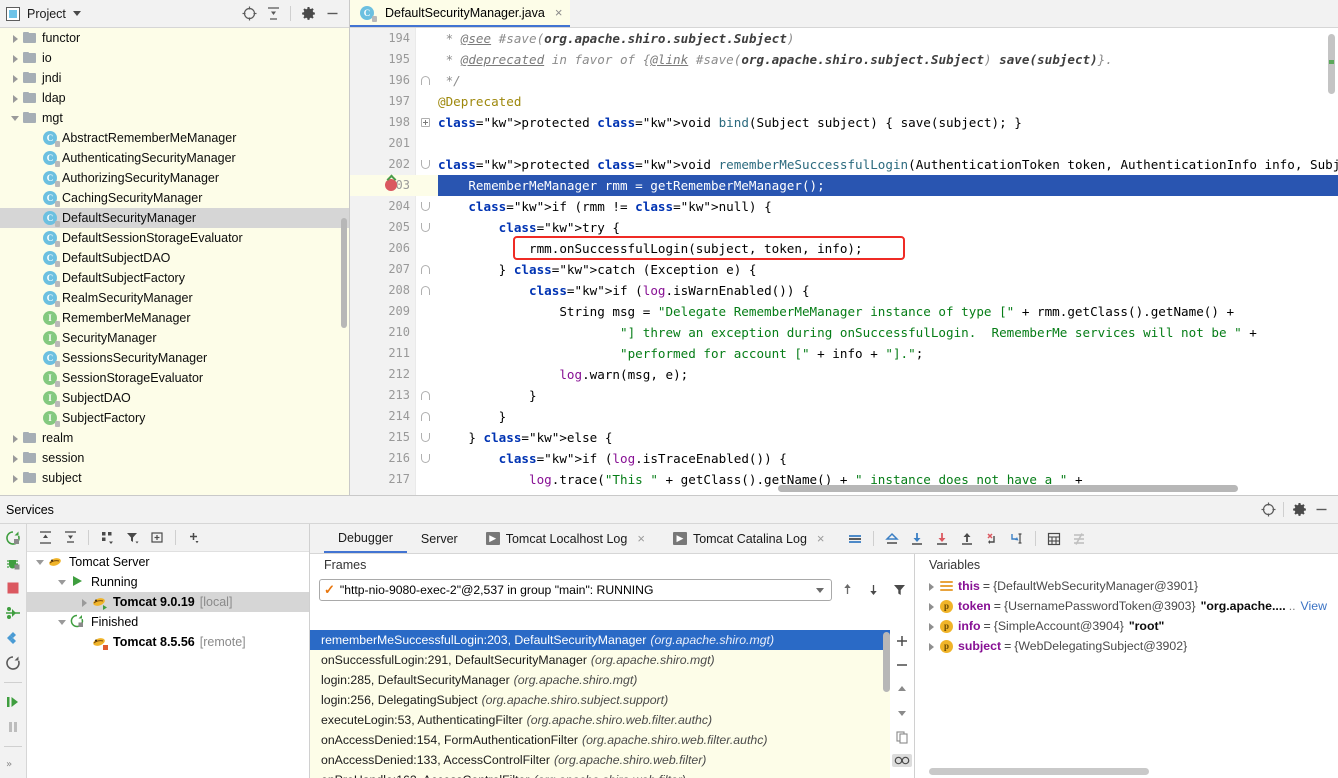 This screenshot has width=1338, height=778. What do you see at coordinates (1126, 646) in the screenshot?
I see `variable-row: p subject = {WebDelegatingSubject@3902}` at bounding box center [1126, 646].